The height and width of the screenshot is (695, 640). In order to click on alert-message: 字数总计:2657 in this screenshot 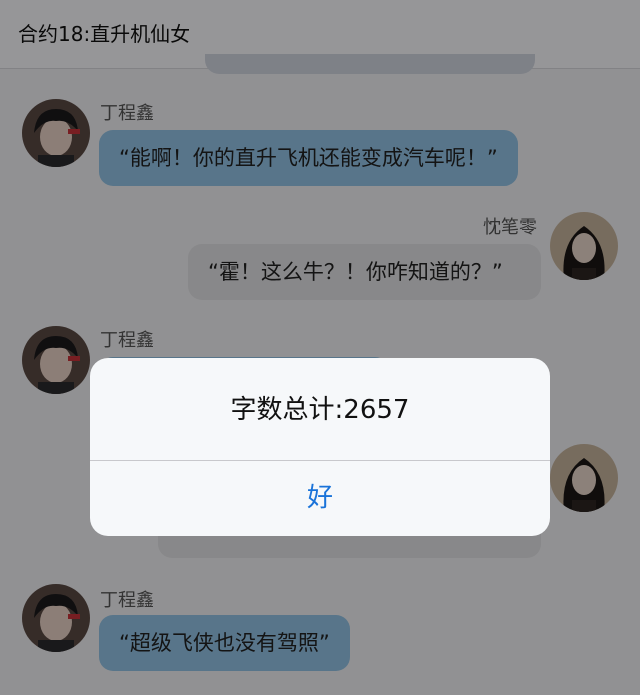, I will do `click(320, 410)`.